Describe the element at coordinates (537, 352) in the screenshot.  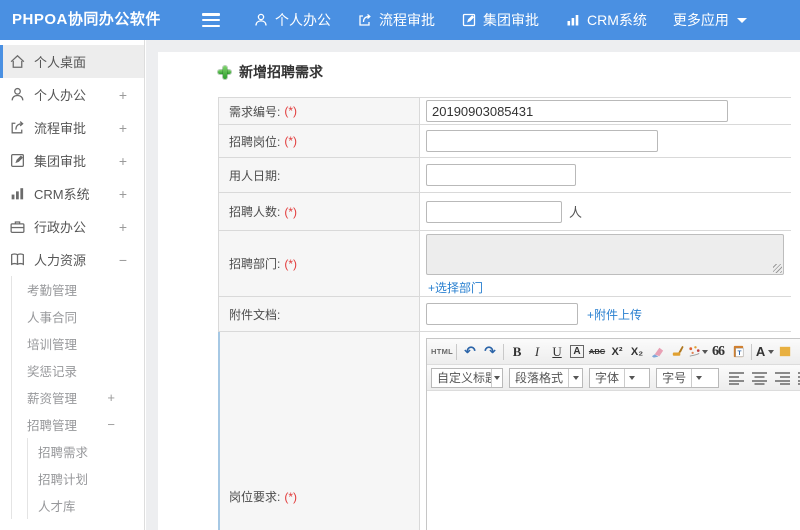
I see `italic-button: I` at that location.